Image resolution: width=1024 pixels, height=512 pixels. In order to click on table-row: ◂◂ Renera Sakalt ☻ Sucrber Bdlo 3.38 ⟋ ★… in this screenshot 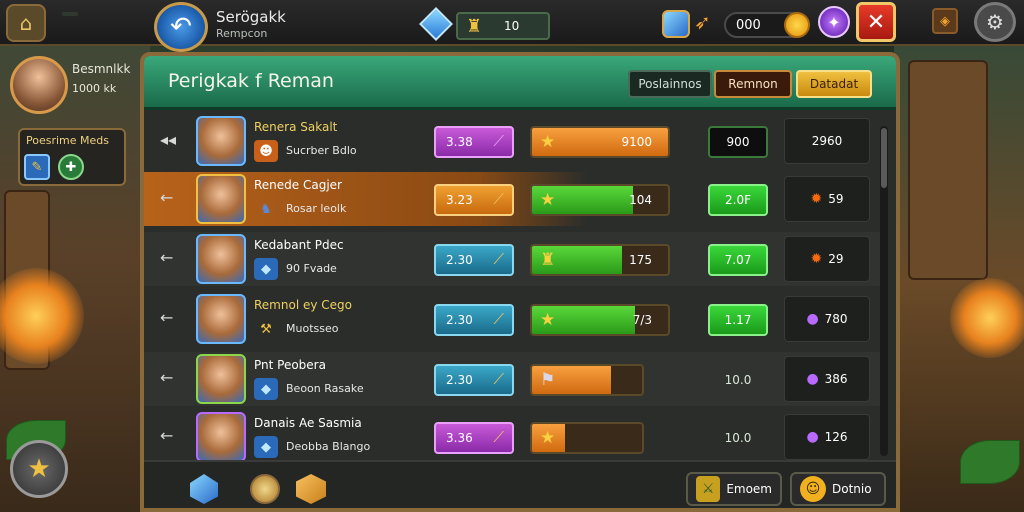, I will do `click(514, 141)`.